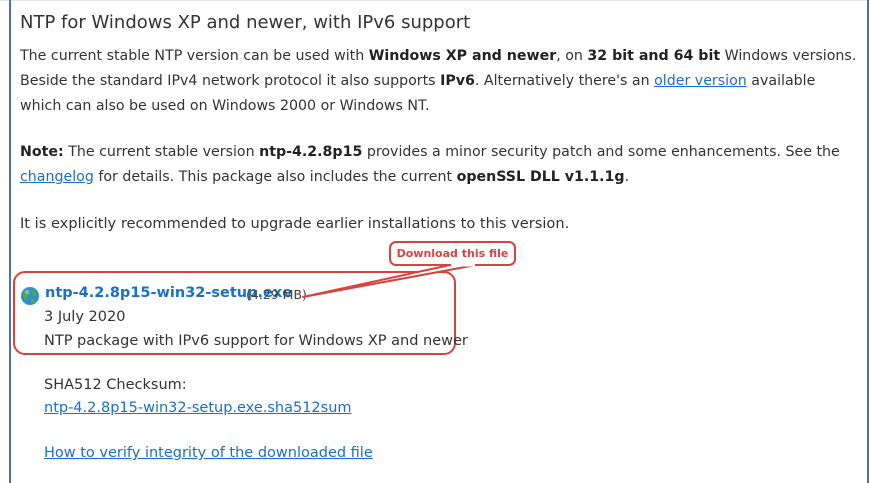 This screenshot has height=483, width=870. I want to click on changelog-link: changelog, so click(57, 177).